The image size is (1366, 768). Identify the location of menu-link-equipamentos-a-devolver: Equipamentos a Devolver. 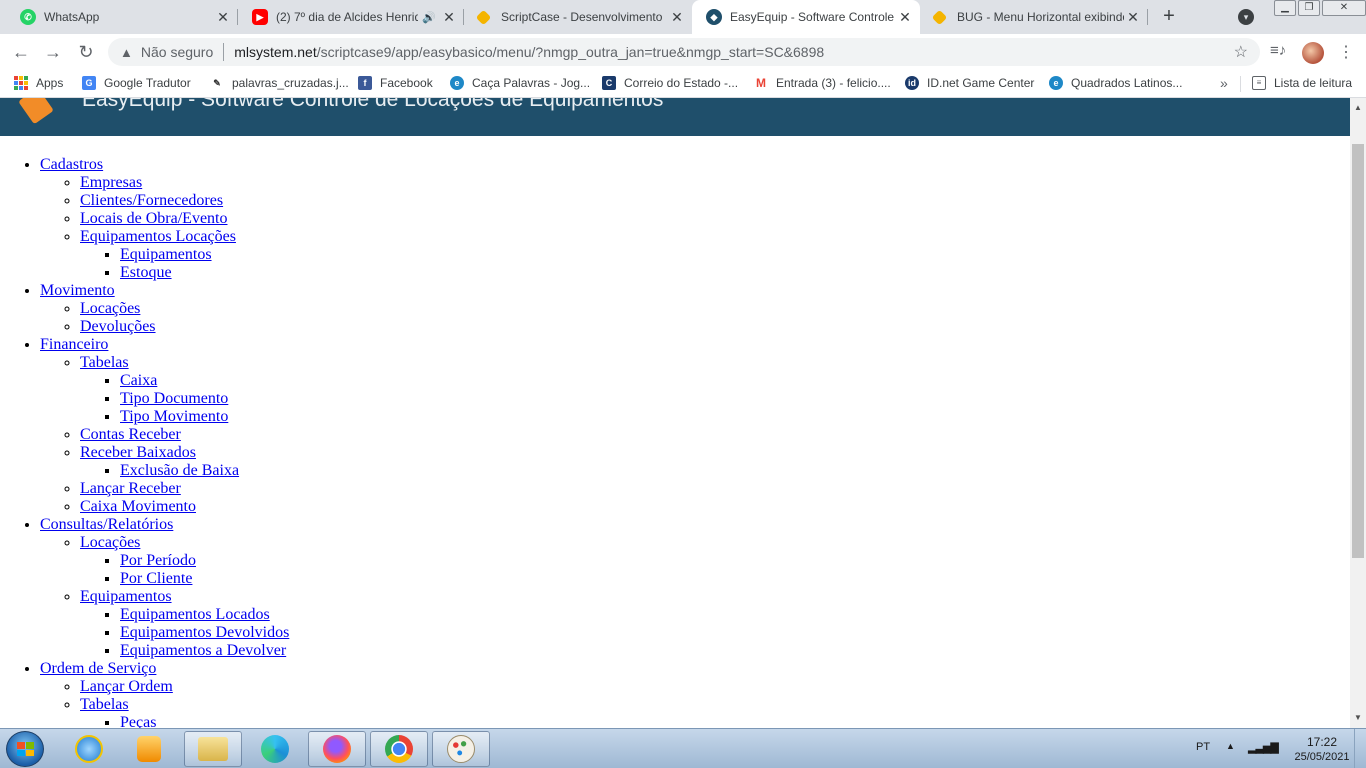
(203, 650).